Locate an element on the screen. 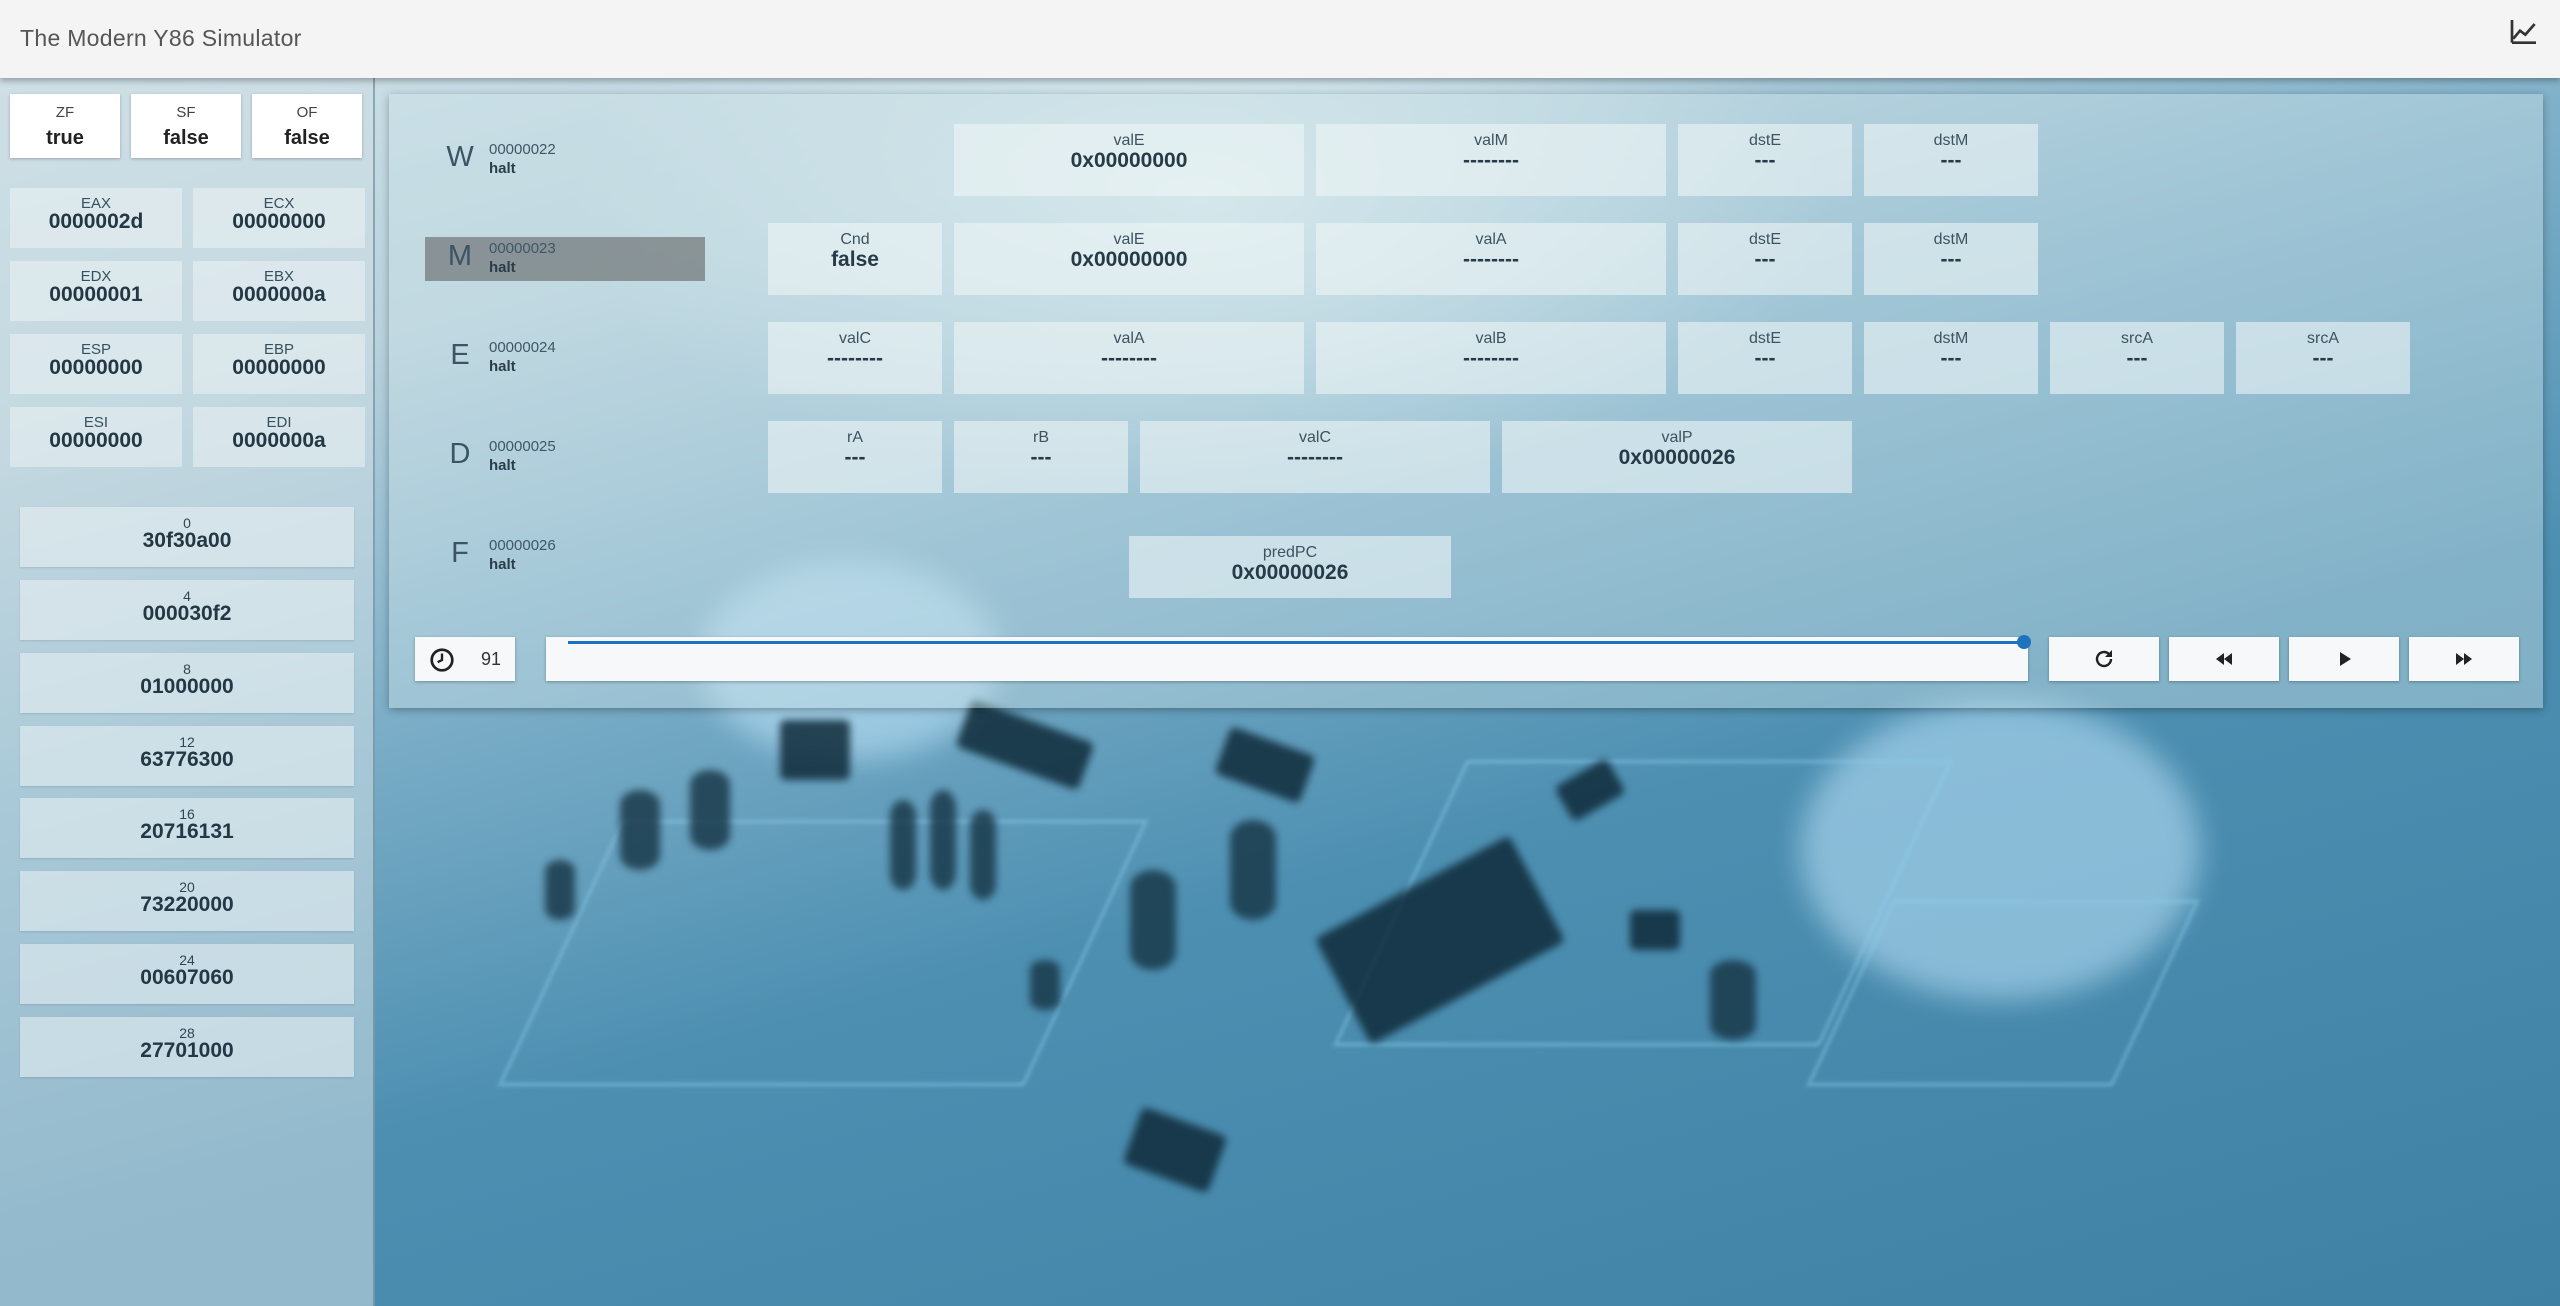 Image resolution: width=2560 pixels, height=1306 pixels. cycle-slider is located at coordinates (1288, 658).